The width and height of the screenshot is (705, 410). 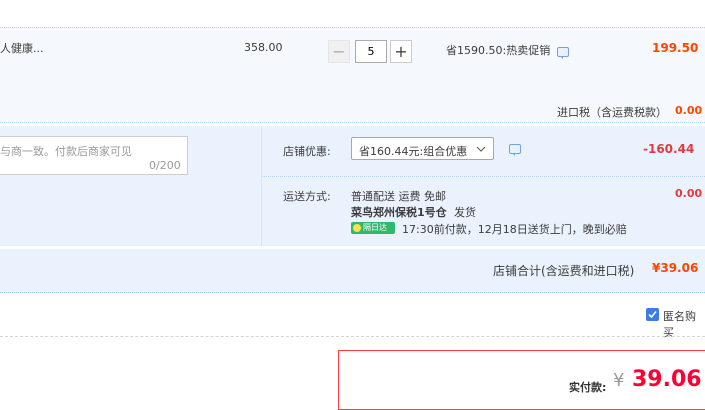 I want to click on anonymous-purchase-checkbox, so click(x=652, y=314).